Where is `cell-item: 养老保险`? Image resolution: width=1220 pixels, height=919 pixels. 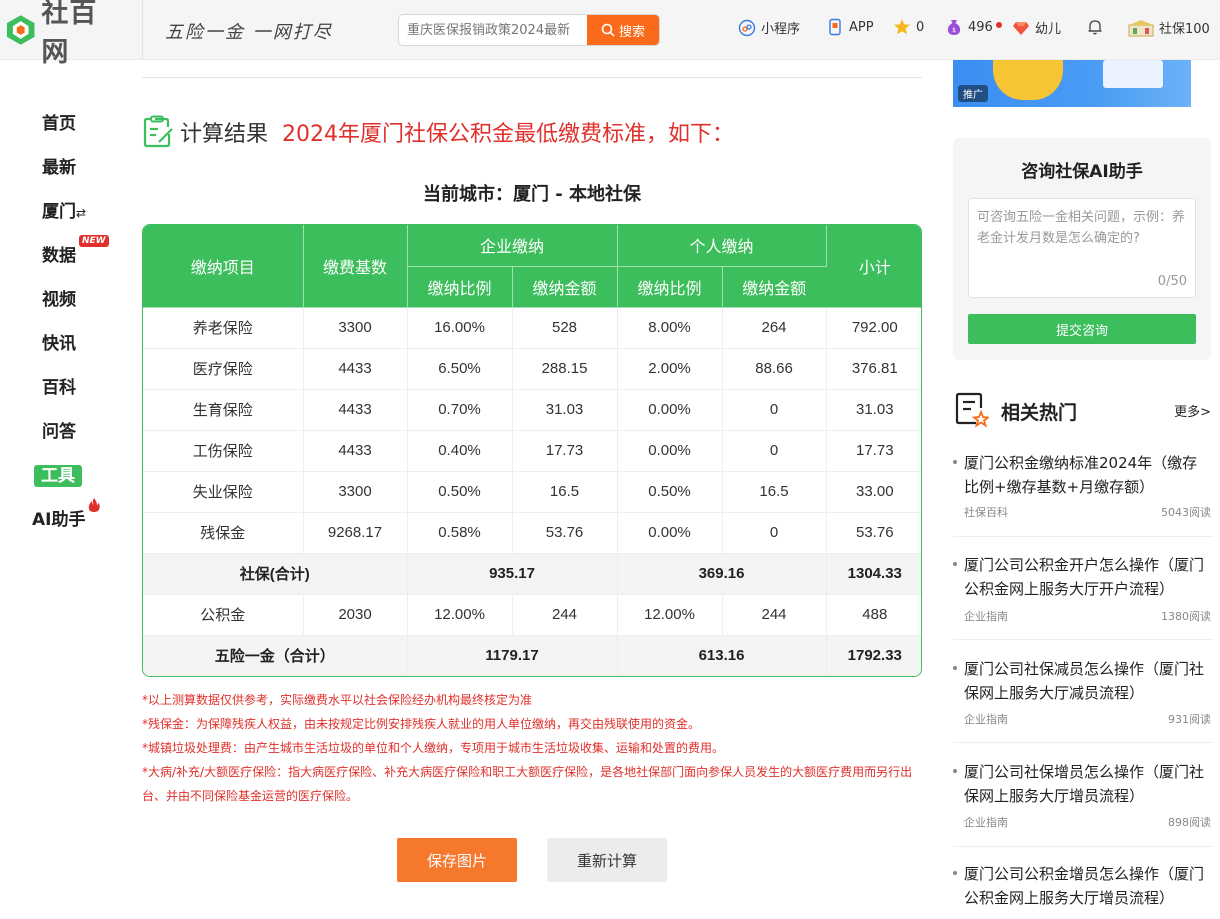 cell-item: 养老保险 is located at coordinates (223, 328).